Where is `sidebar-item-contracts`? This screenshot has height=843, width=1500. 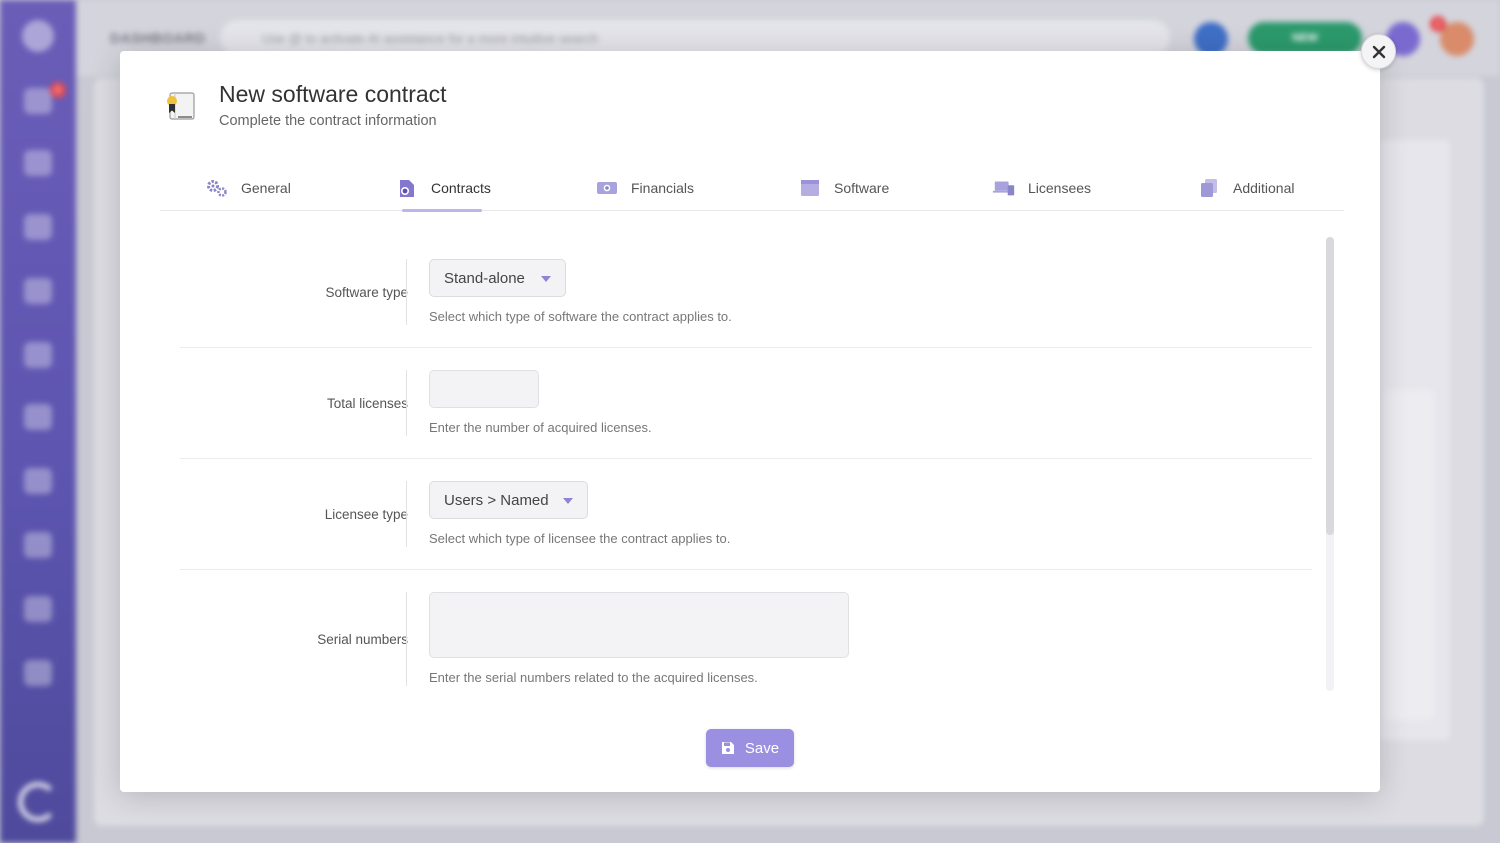
sidebar-item-contracts is located at coordinates (38, 227).